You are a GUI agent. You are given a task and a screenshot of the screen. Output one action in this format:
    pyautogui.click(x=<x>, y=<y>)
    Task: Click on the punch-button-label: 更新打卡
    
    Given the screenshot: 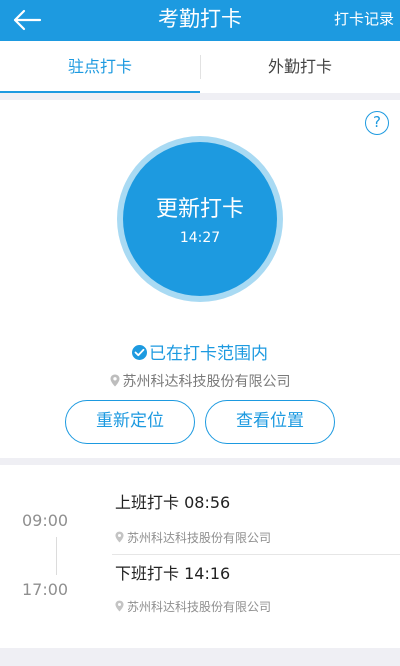 What is the action you would take?
    pyautogui.click(x=199, y=209)
    